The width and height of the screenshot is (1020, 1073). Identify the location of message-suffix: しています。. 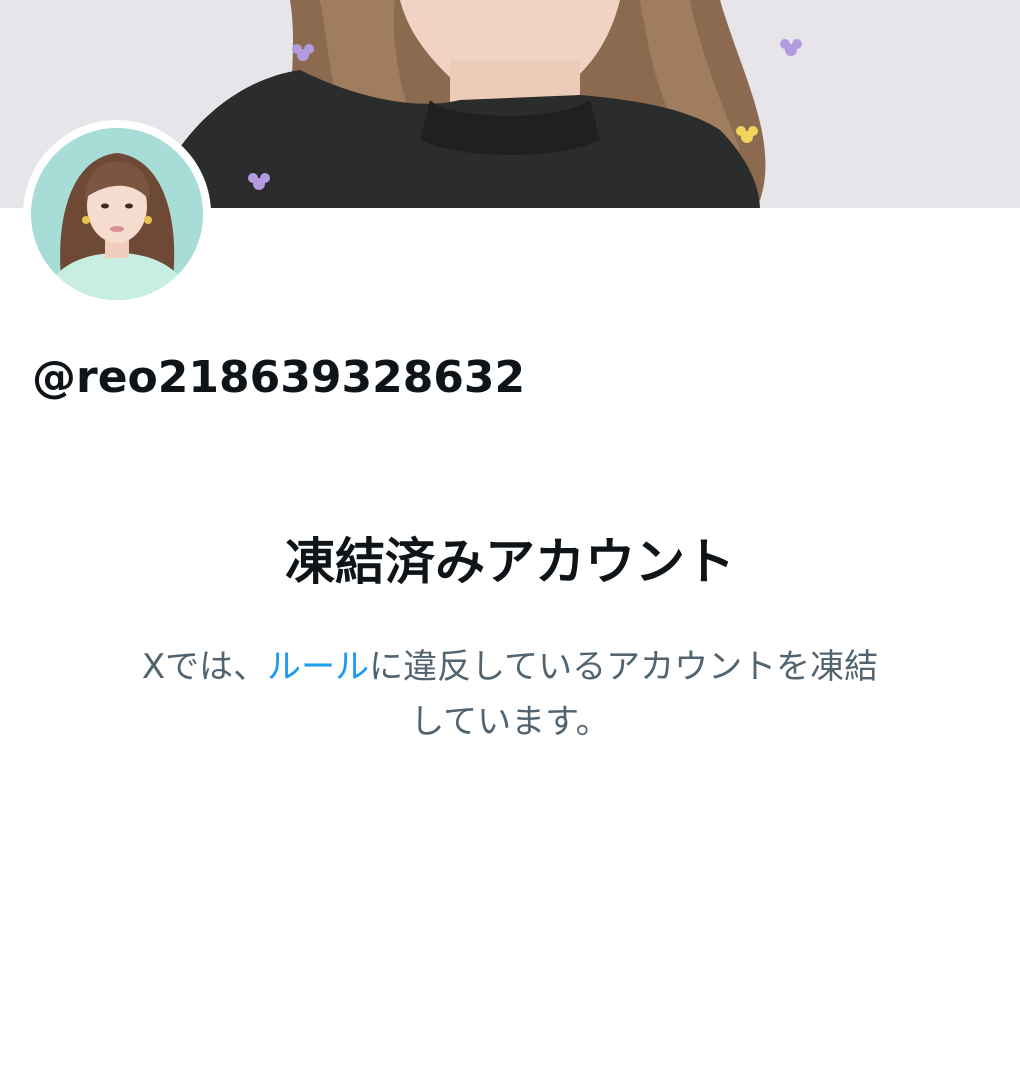
(510, 722).